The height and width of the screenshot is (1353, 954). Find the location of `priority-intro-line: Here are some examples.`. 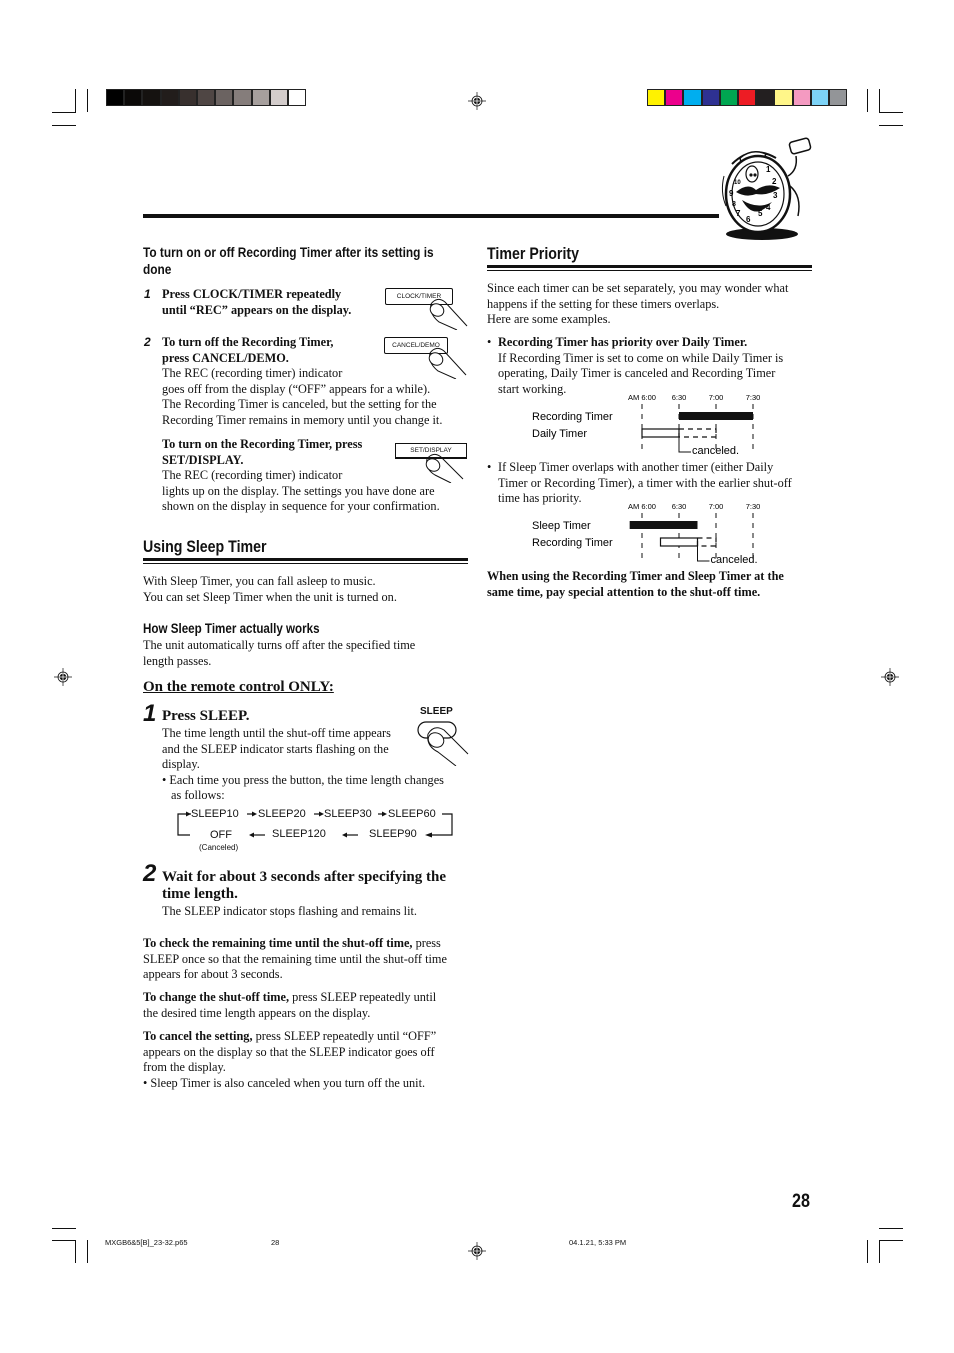

priority-intro-line: Here are some examples. is located at coordinates (549, 319).